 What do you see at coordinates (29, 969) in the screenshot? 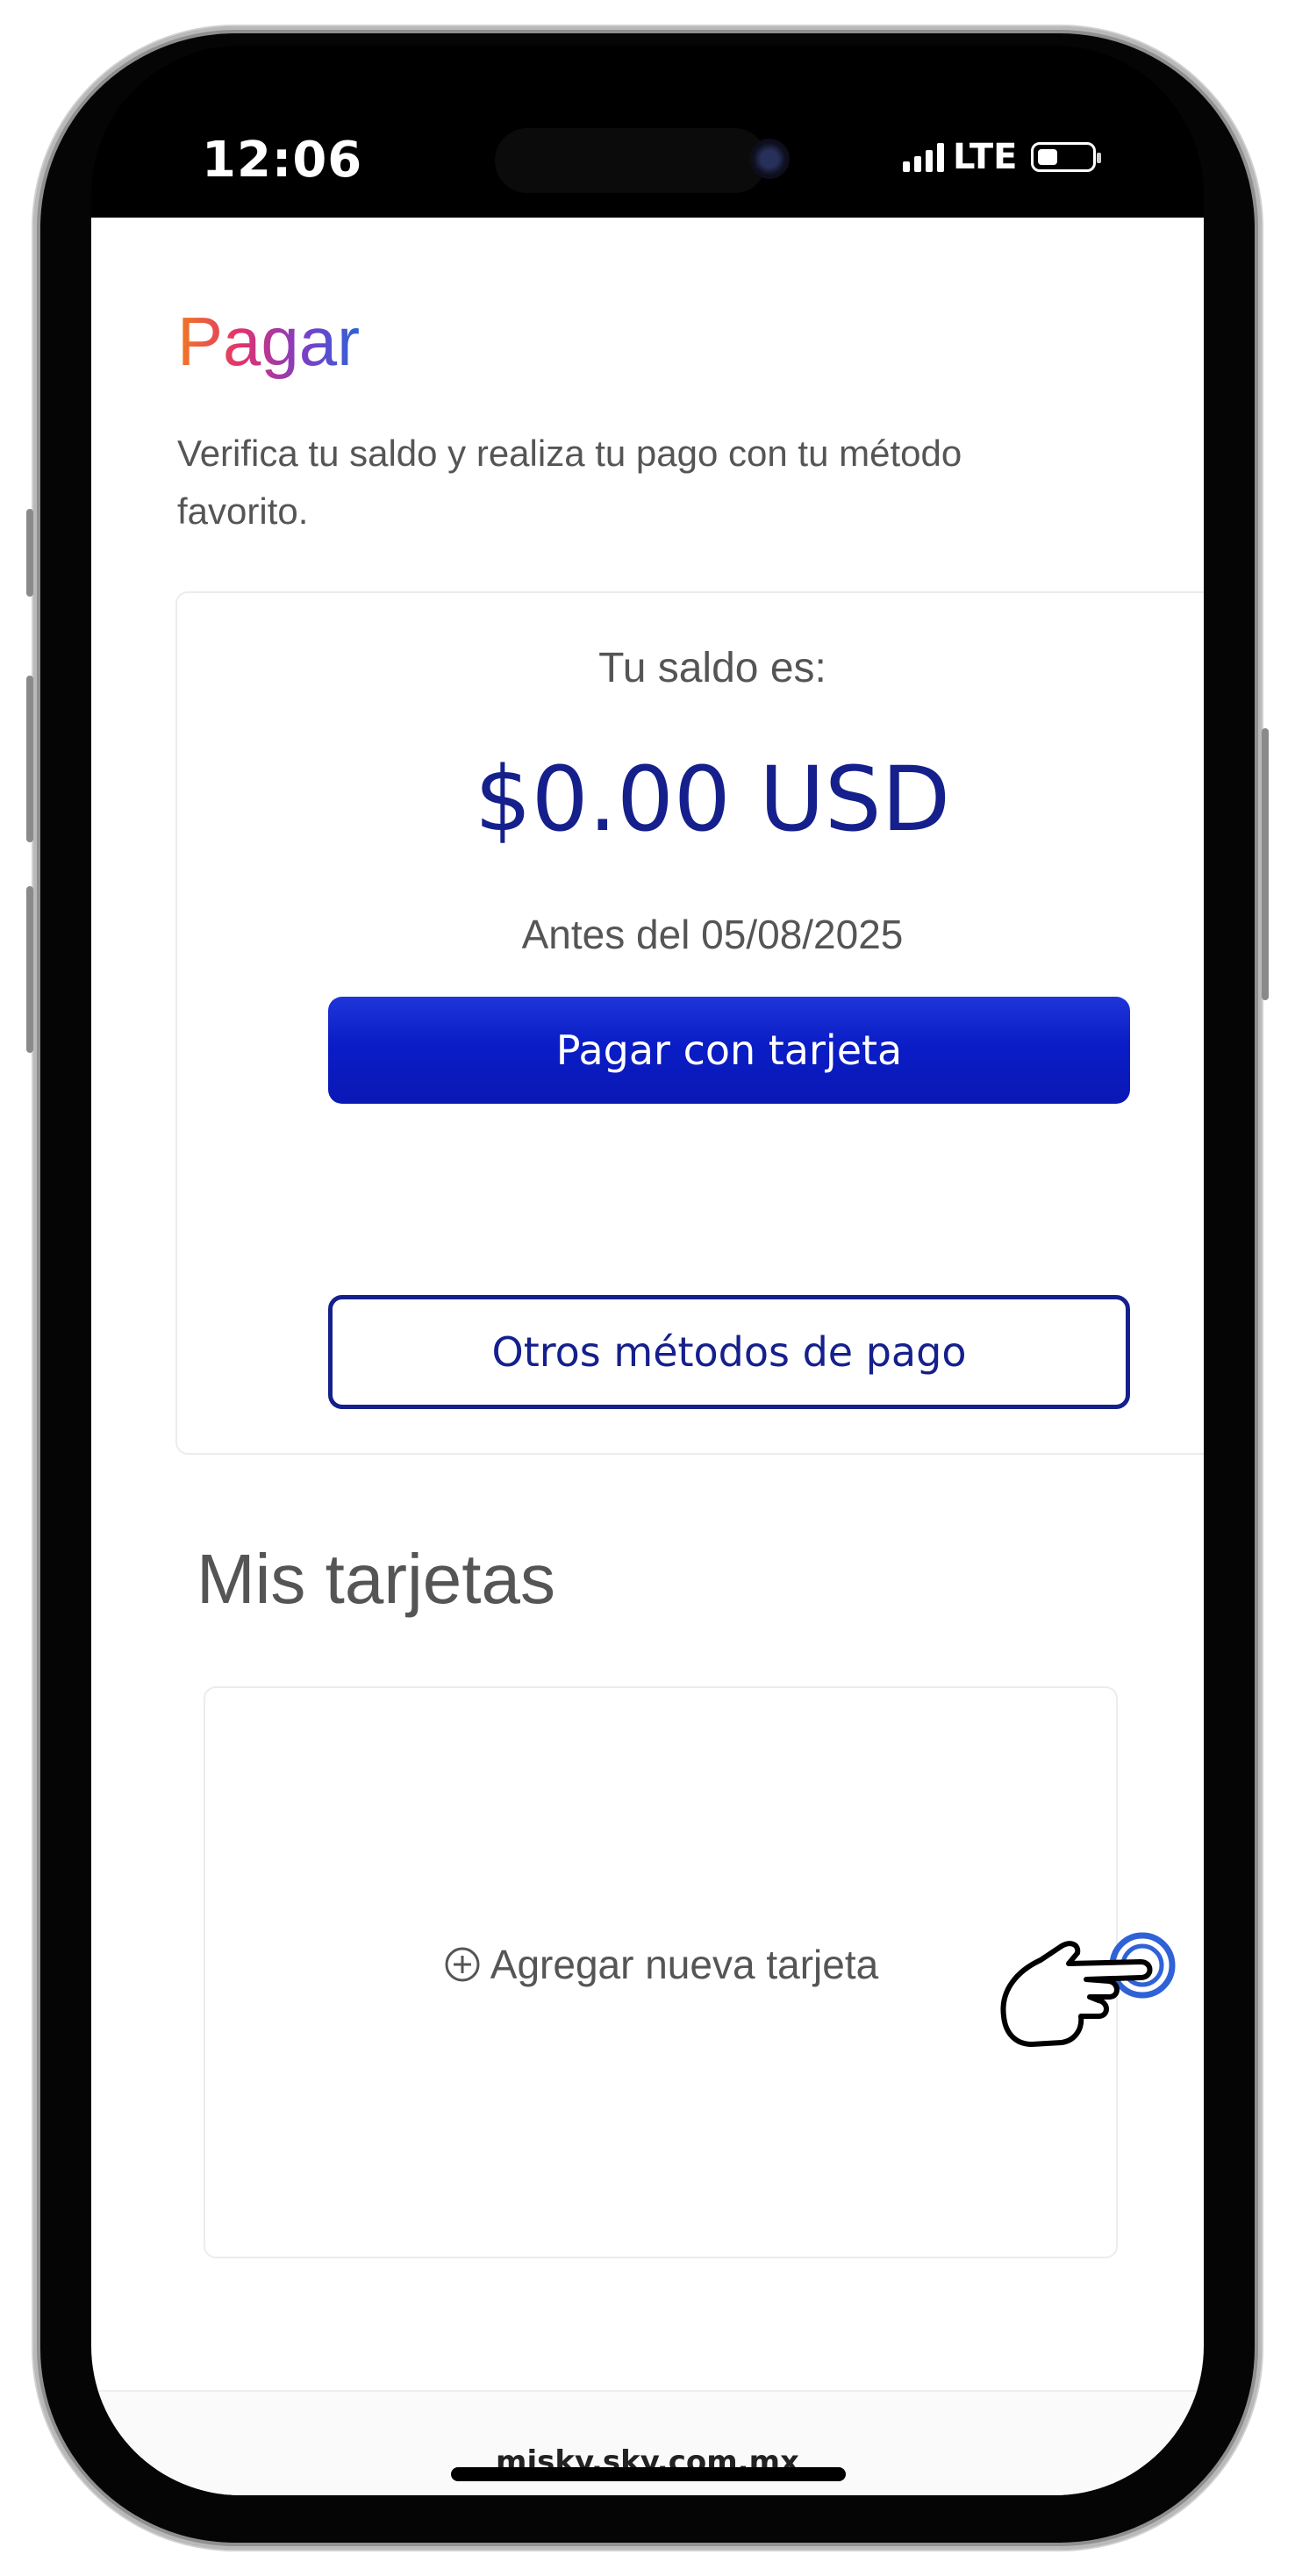
I see `volume-down-button` at bounding box center [29, 969].